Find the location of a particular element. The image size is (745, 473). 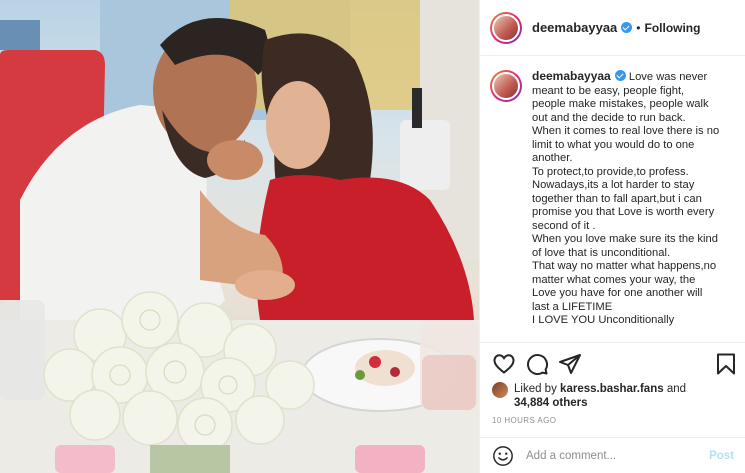

caption-line: To protect,to provide,to profess. is located at coordinates (610, 171).